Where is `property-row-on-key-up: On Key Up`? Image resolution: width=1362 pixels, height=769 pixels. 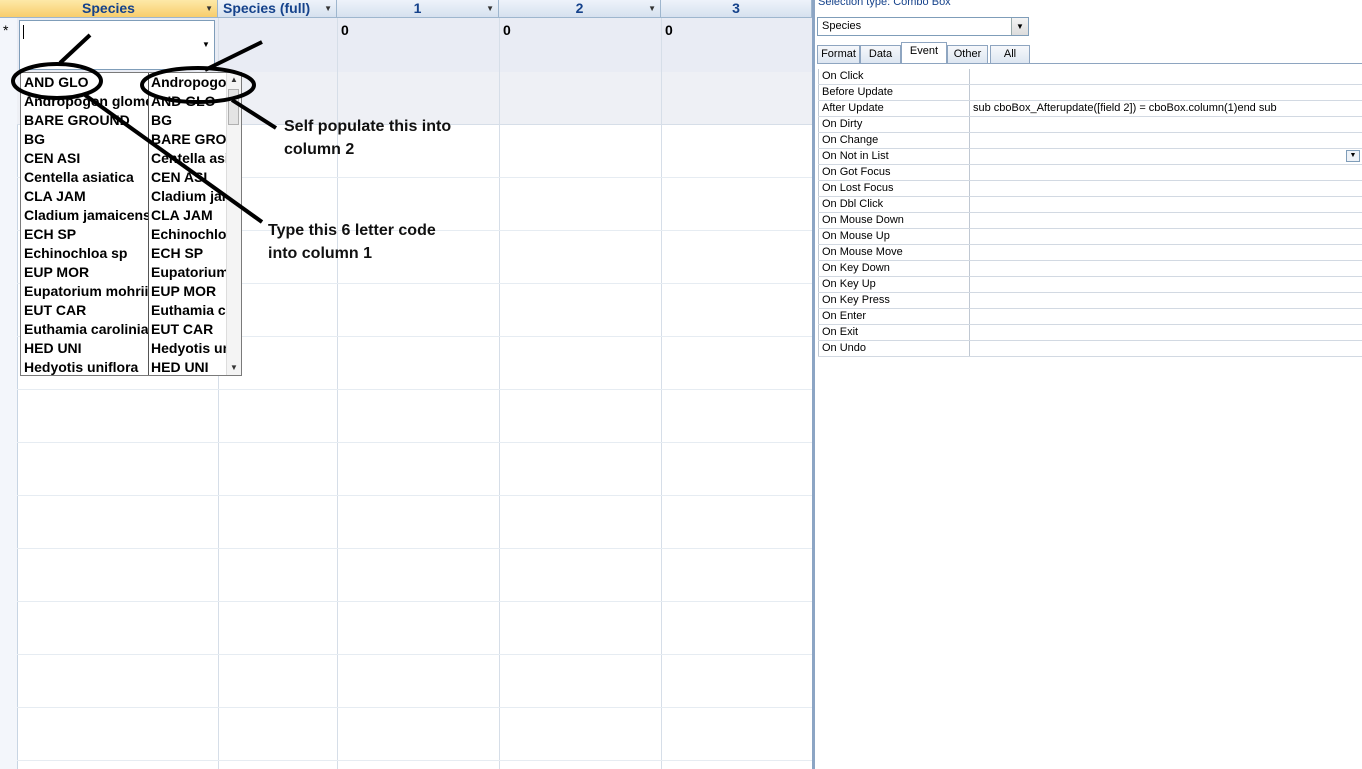
property-row-on-key-up: On Key Up is located at coordinates (1090, 285).